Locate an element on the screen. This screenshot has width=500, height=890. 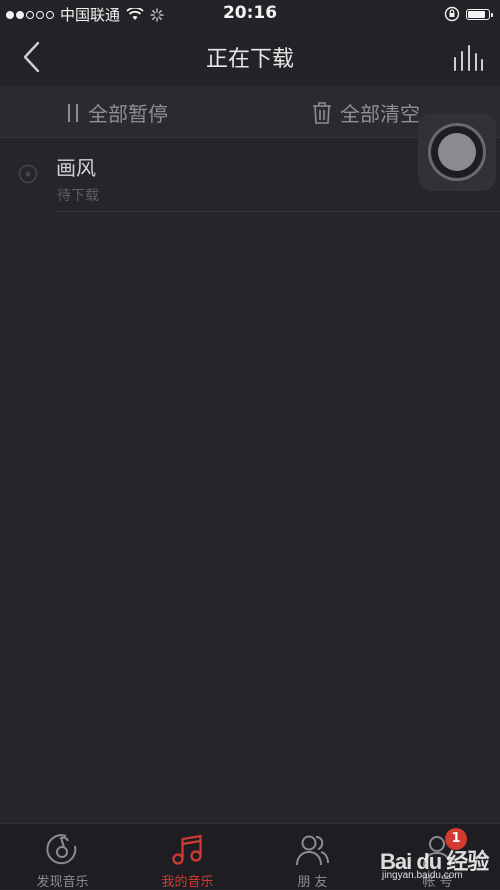
status-bar: 中国联通 20:16 is located at coordinates (250, 14).